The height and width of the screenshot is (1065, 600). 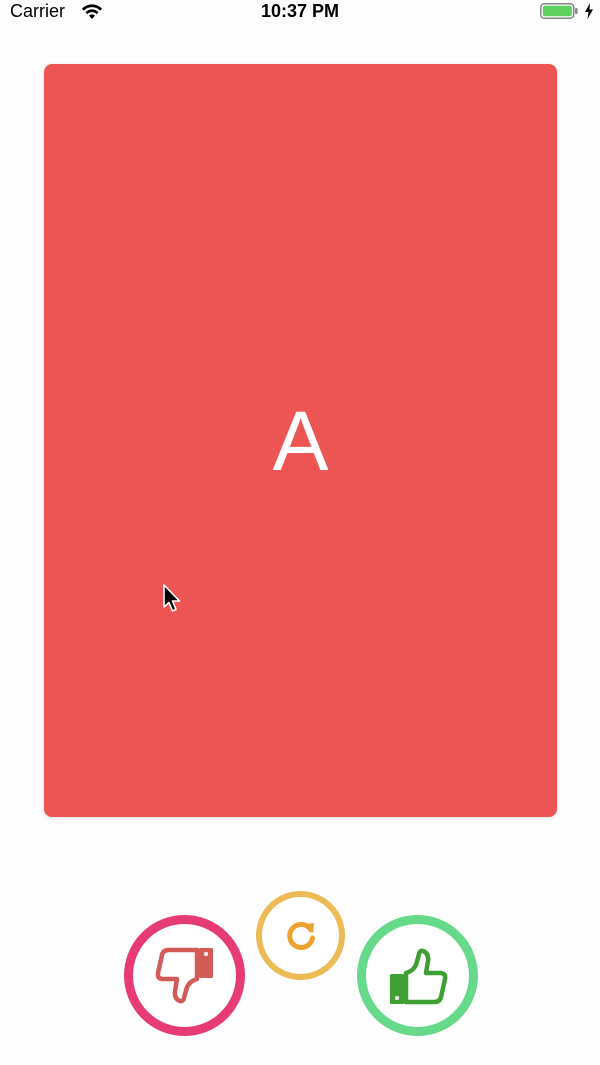 I want to click on undo-button, so click(x=300, y=935).